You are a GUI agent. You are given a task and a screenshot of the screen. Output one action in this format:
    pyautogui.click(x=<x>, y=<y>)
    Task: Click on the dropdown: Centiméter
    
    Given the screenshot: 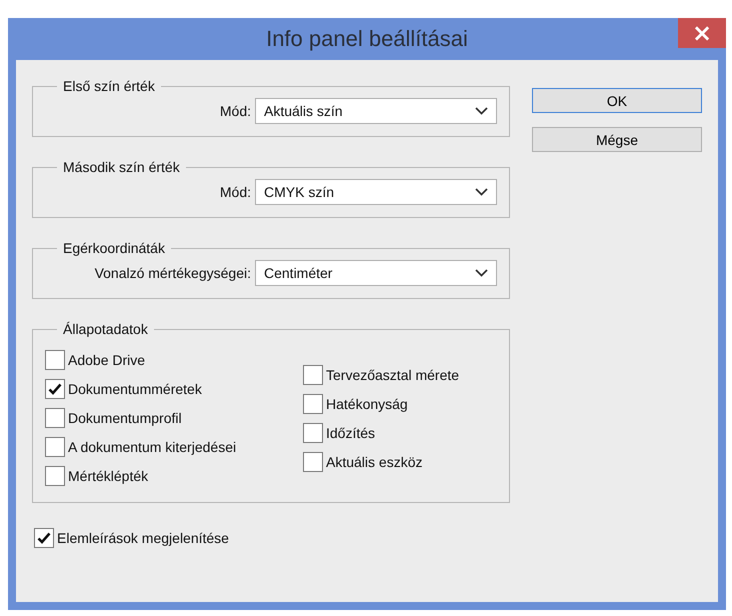 What is the action you would take?
    pyautogui.click(x=376, y=273)
    